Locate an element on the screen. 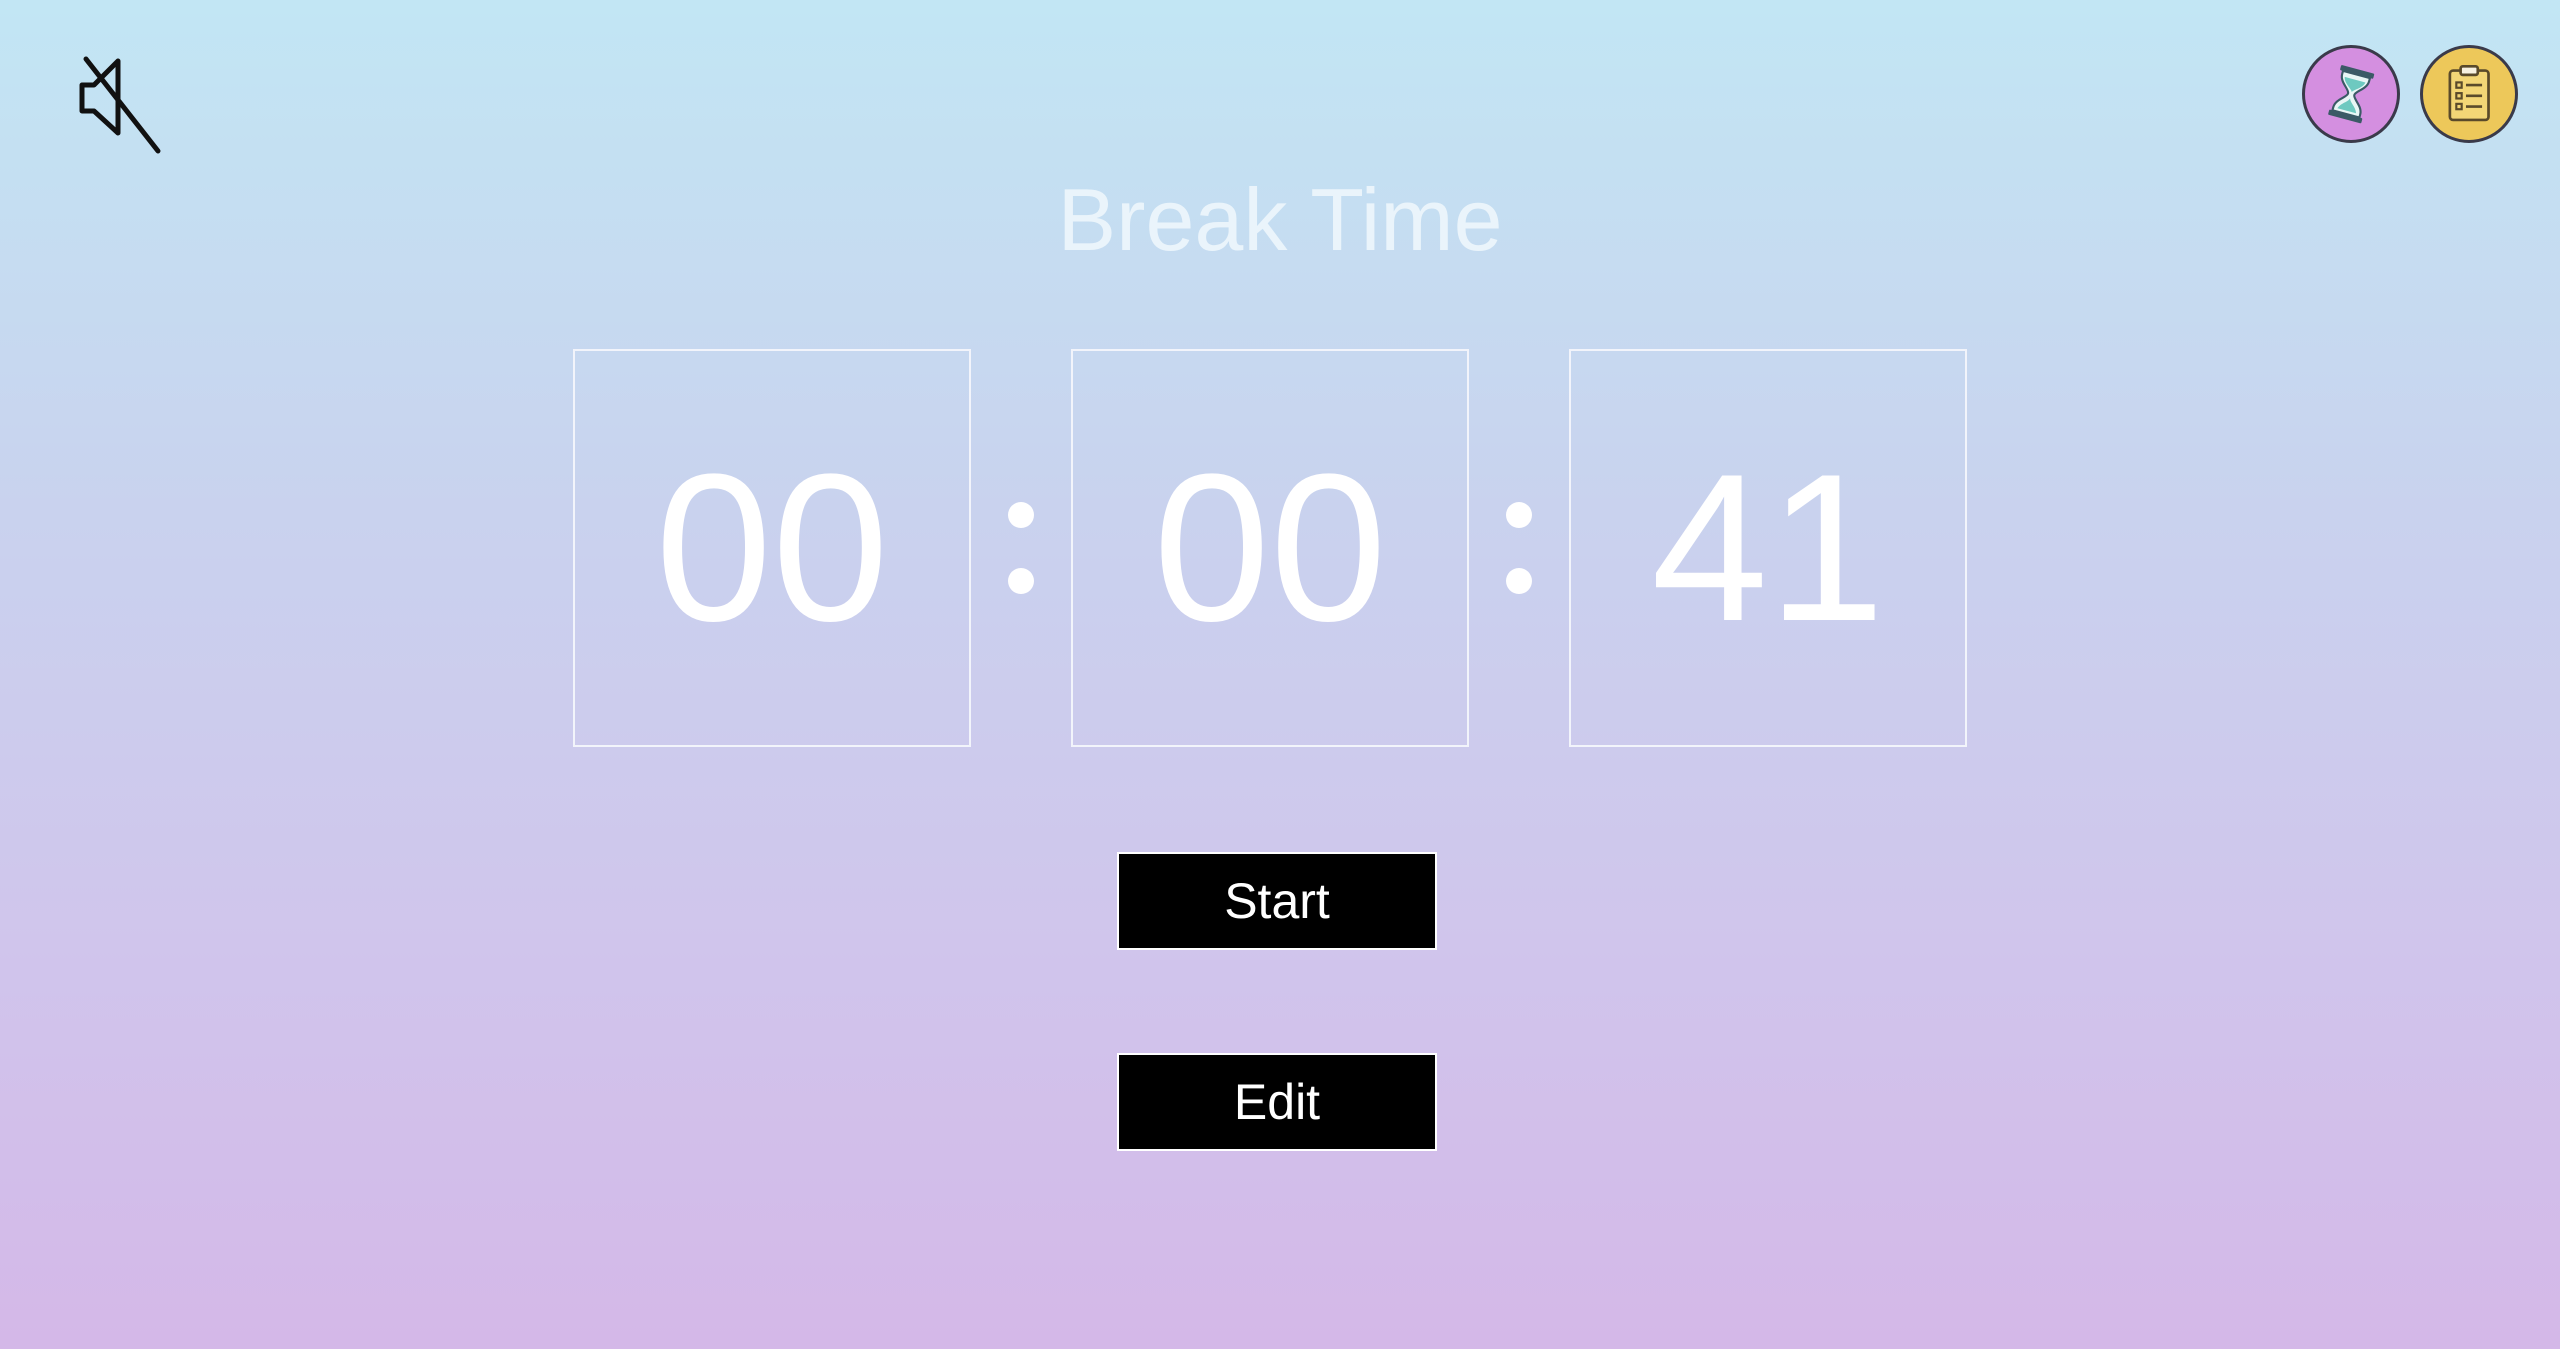  hourglass-icon is located at coordinates (2351, 94).